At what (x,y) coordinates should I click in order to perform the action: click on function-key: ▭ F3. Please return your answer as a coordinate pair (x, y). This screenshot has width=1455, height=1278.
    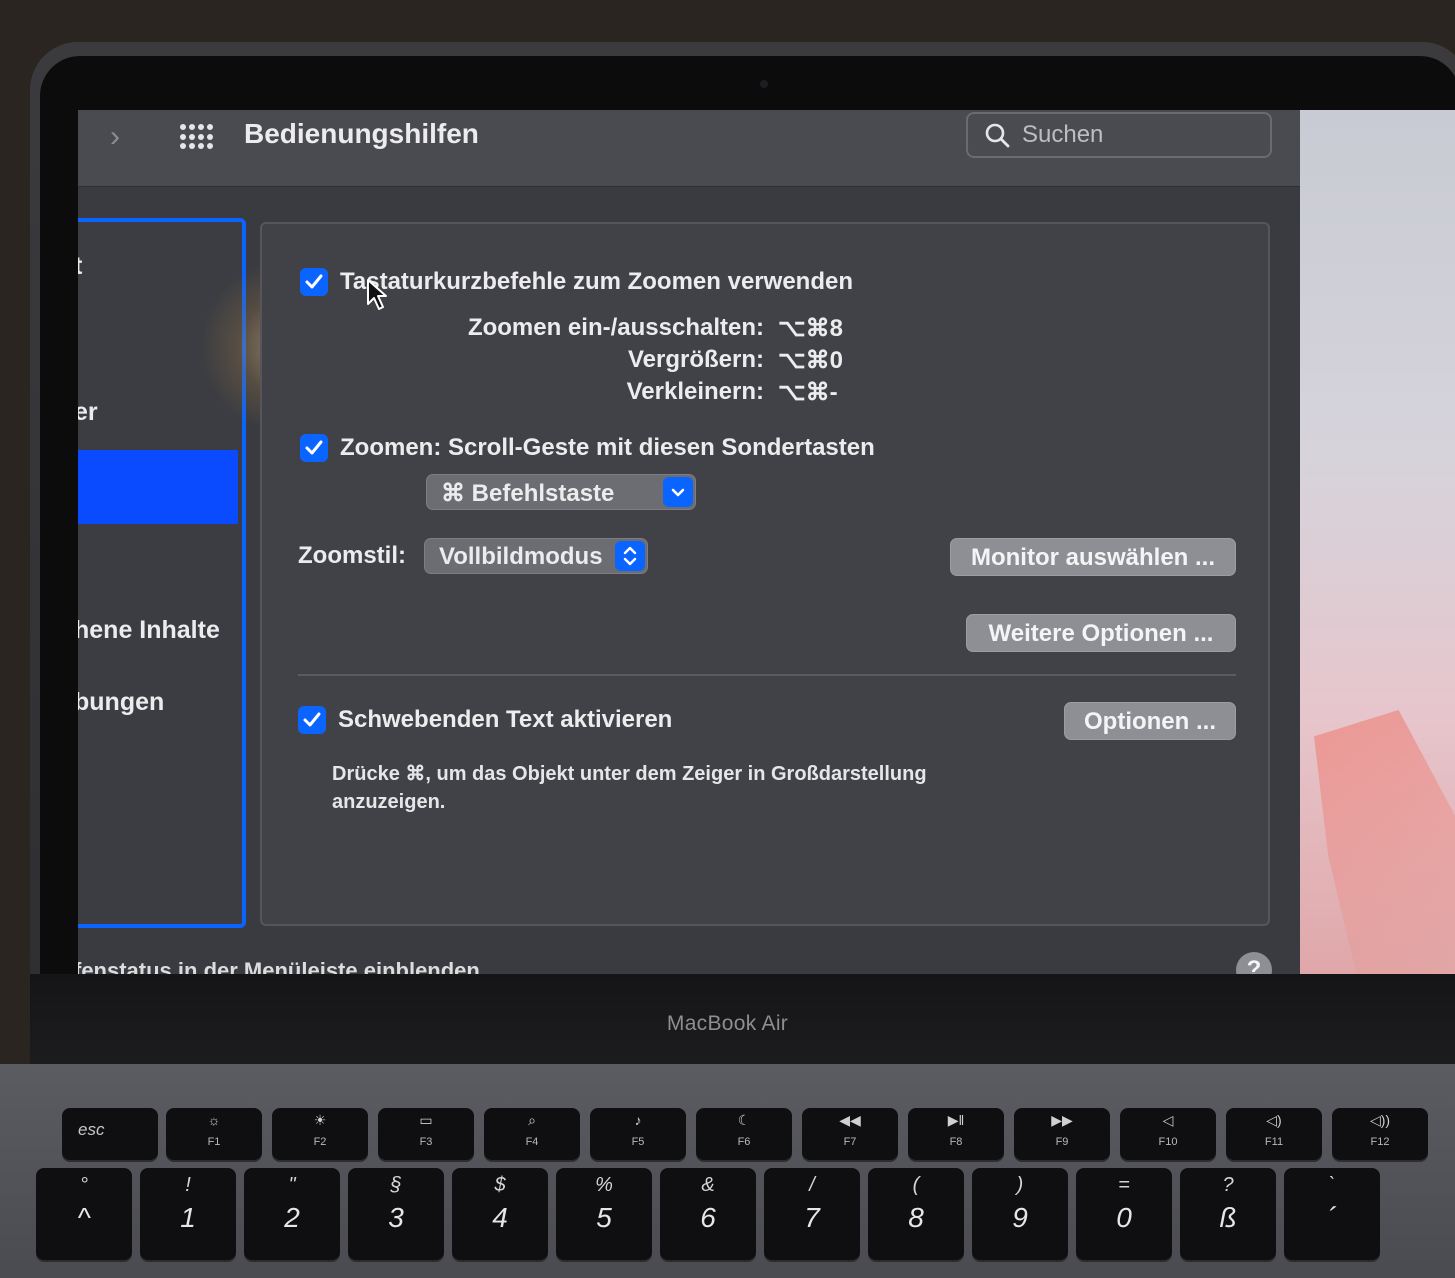
    Looking at the image, I should click on (426, 1134).